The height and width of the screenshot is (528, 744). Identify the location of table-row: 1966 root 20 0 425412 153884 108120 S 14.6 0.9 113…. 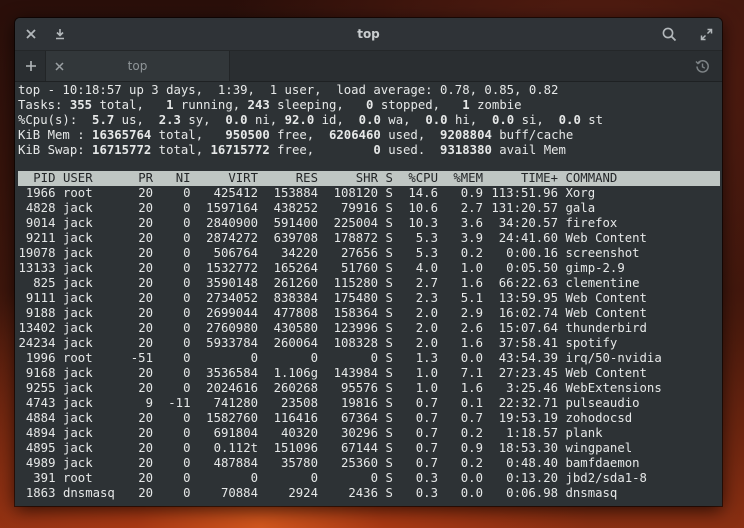
(344, 193).